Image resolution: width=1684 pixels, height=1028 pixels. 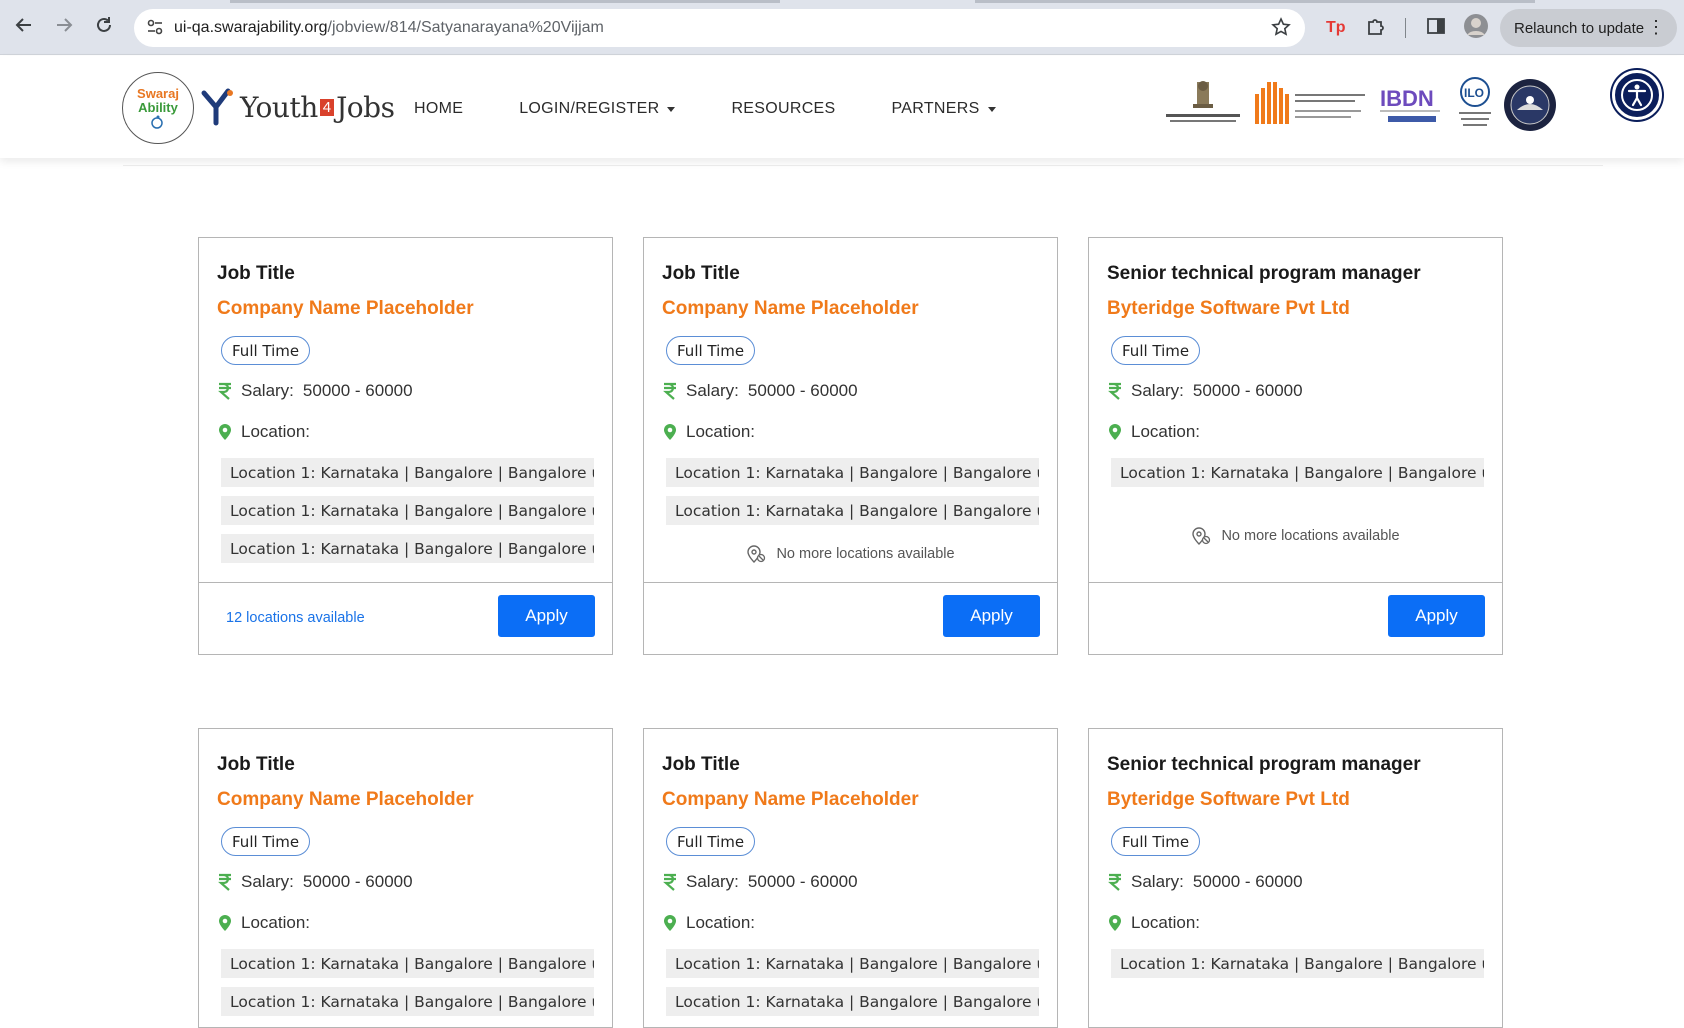 I want to click on nav-login-register: LOGIN/REGISTER, so click(x=597, y=109).